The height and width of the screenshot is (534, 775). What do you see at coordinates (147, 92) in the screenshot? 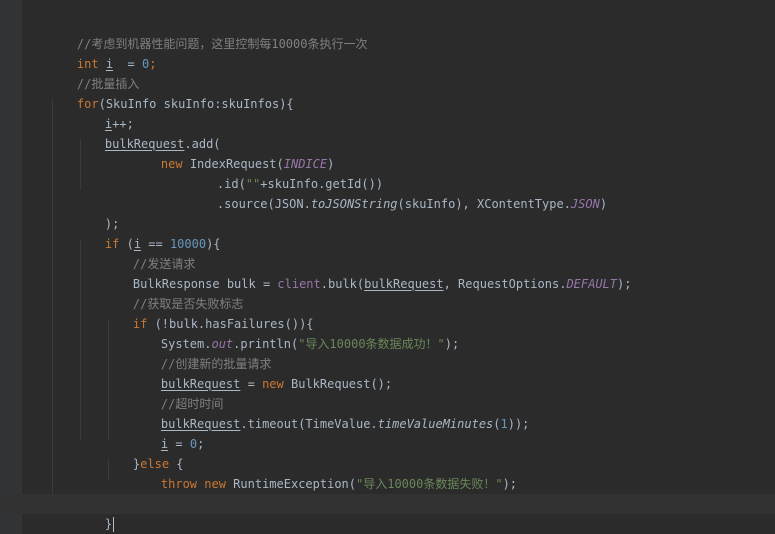
I see `code-line-4: for(SkuInfo skuInfo:skuInfos){` at bounding box center [147, 92].